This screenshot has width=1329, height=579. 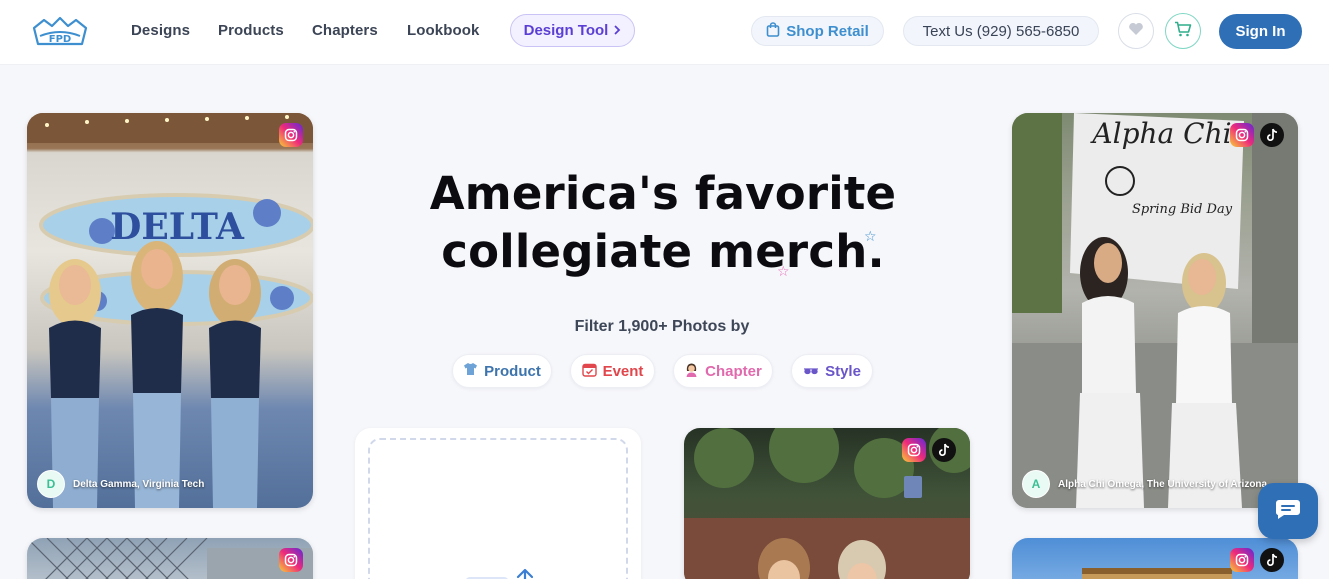 I want to click on cart-icon, so click(x=1183, y=31).